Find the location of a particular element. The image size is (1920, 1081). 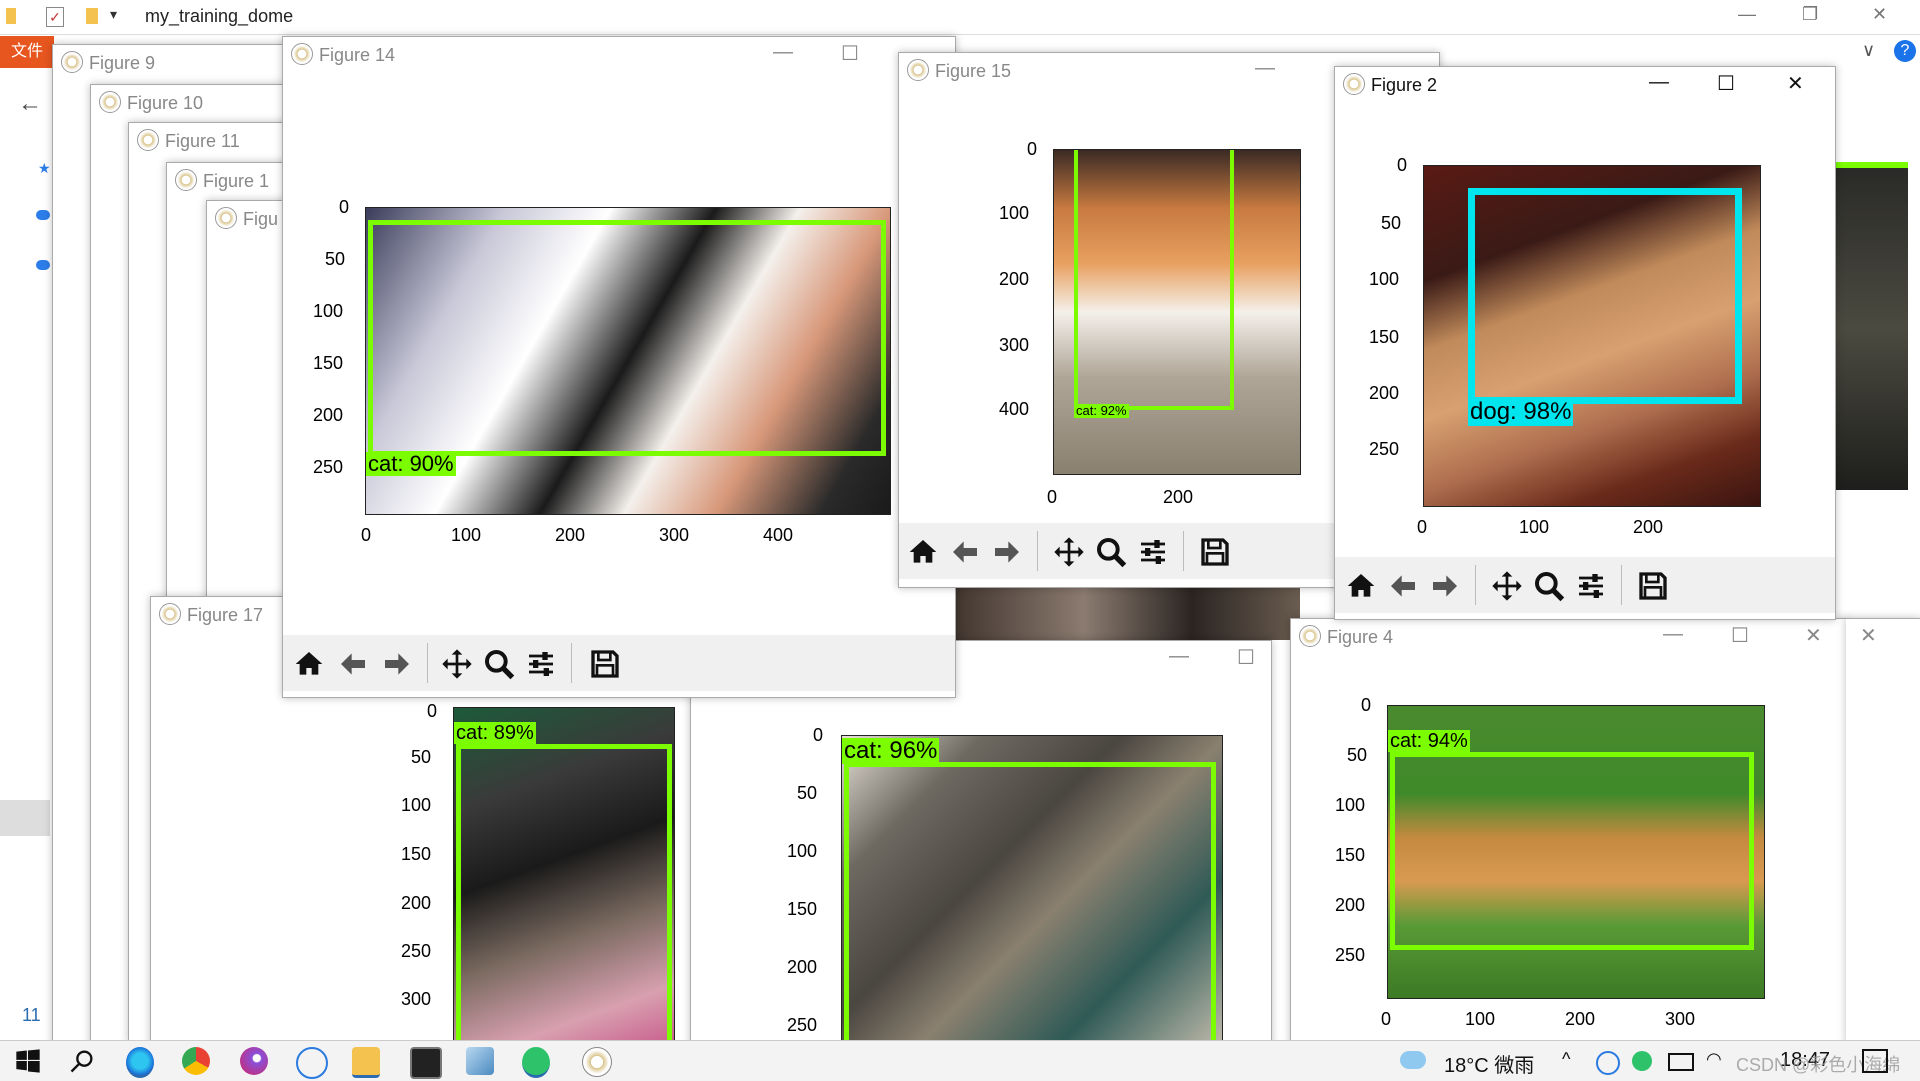

selected-nav-item is located at coordinates (25, 818).